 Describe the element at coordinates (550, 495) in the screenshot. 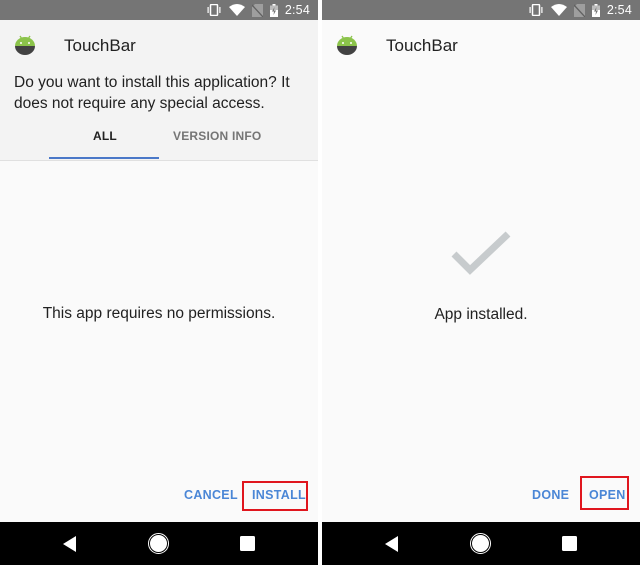

I see `done-button: DONE` at that location.